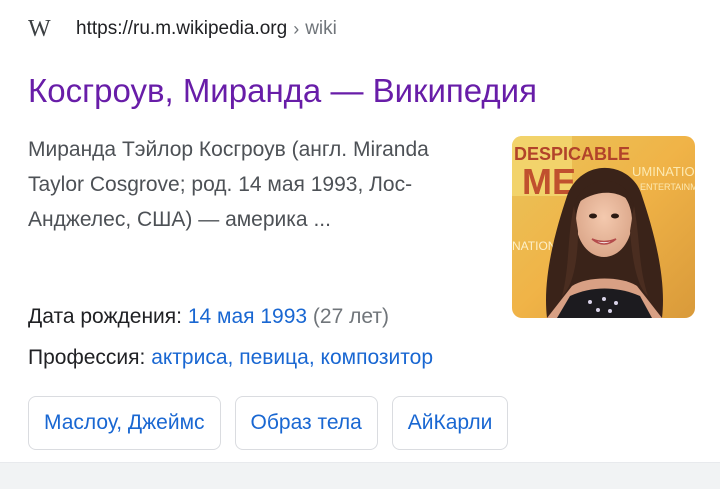  What do you see at coordinates (667, 187) in the screenshot?
I see `backdrop-text: ENTERTAINME` at bounding box center [667, 187].